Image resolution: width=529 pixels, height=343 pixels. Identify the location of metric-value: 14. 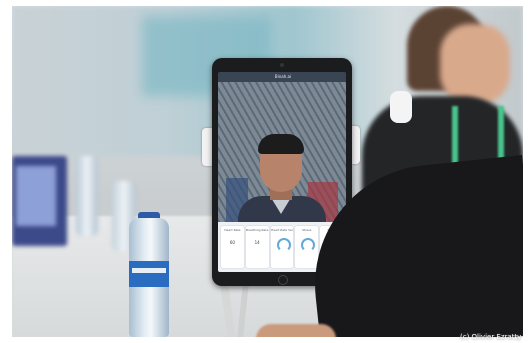
(257, 242).